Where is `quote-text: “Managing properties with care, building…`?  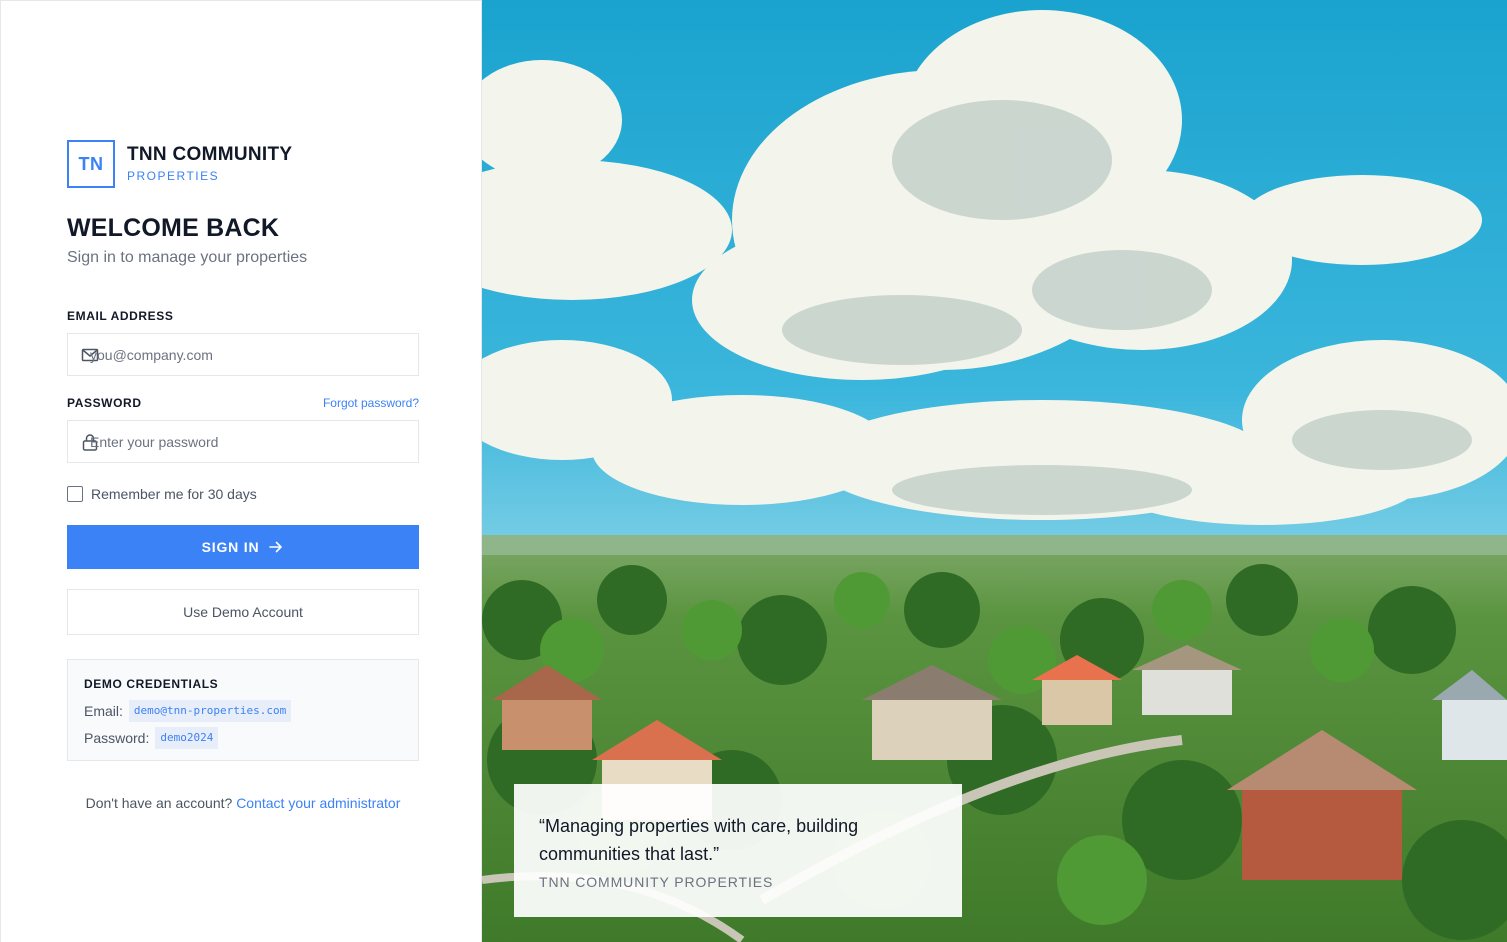 quote-text: “Managing properties with care, building… is located at coordinates (699, 840).